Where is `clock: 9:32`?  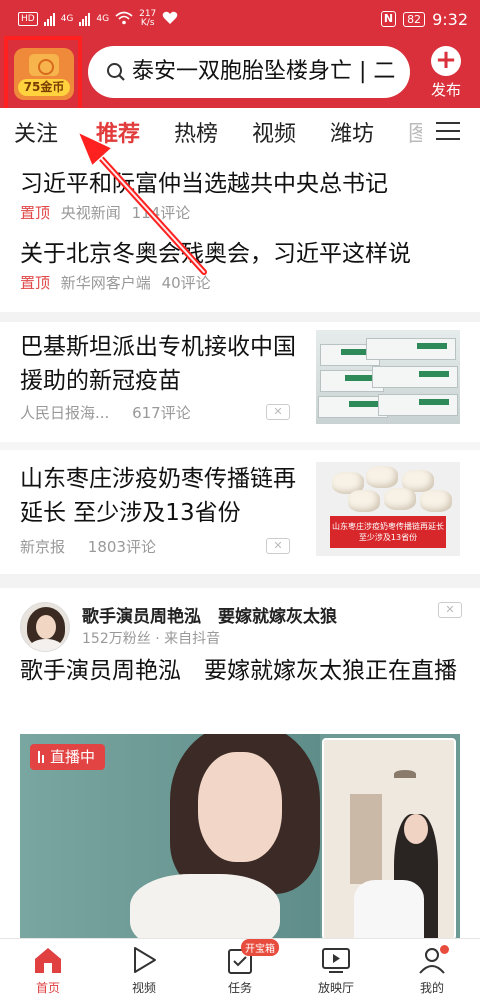 clock: 9:32 is located at coordinates (450, 19).